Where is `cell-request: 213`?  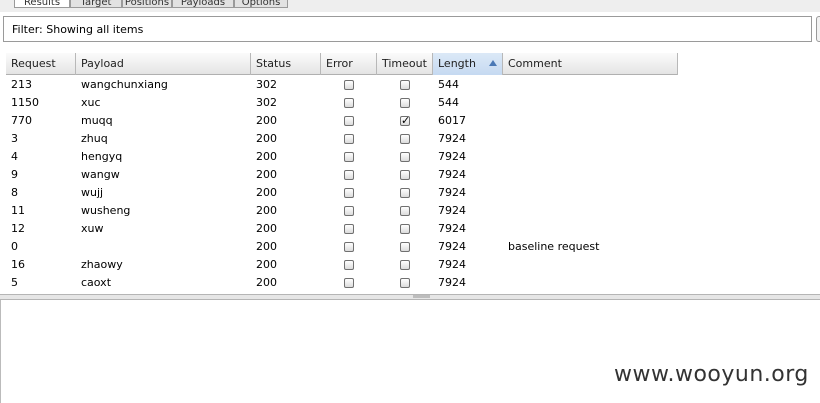 cell-request: 213 is located at coordinates (21, 84).